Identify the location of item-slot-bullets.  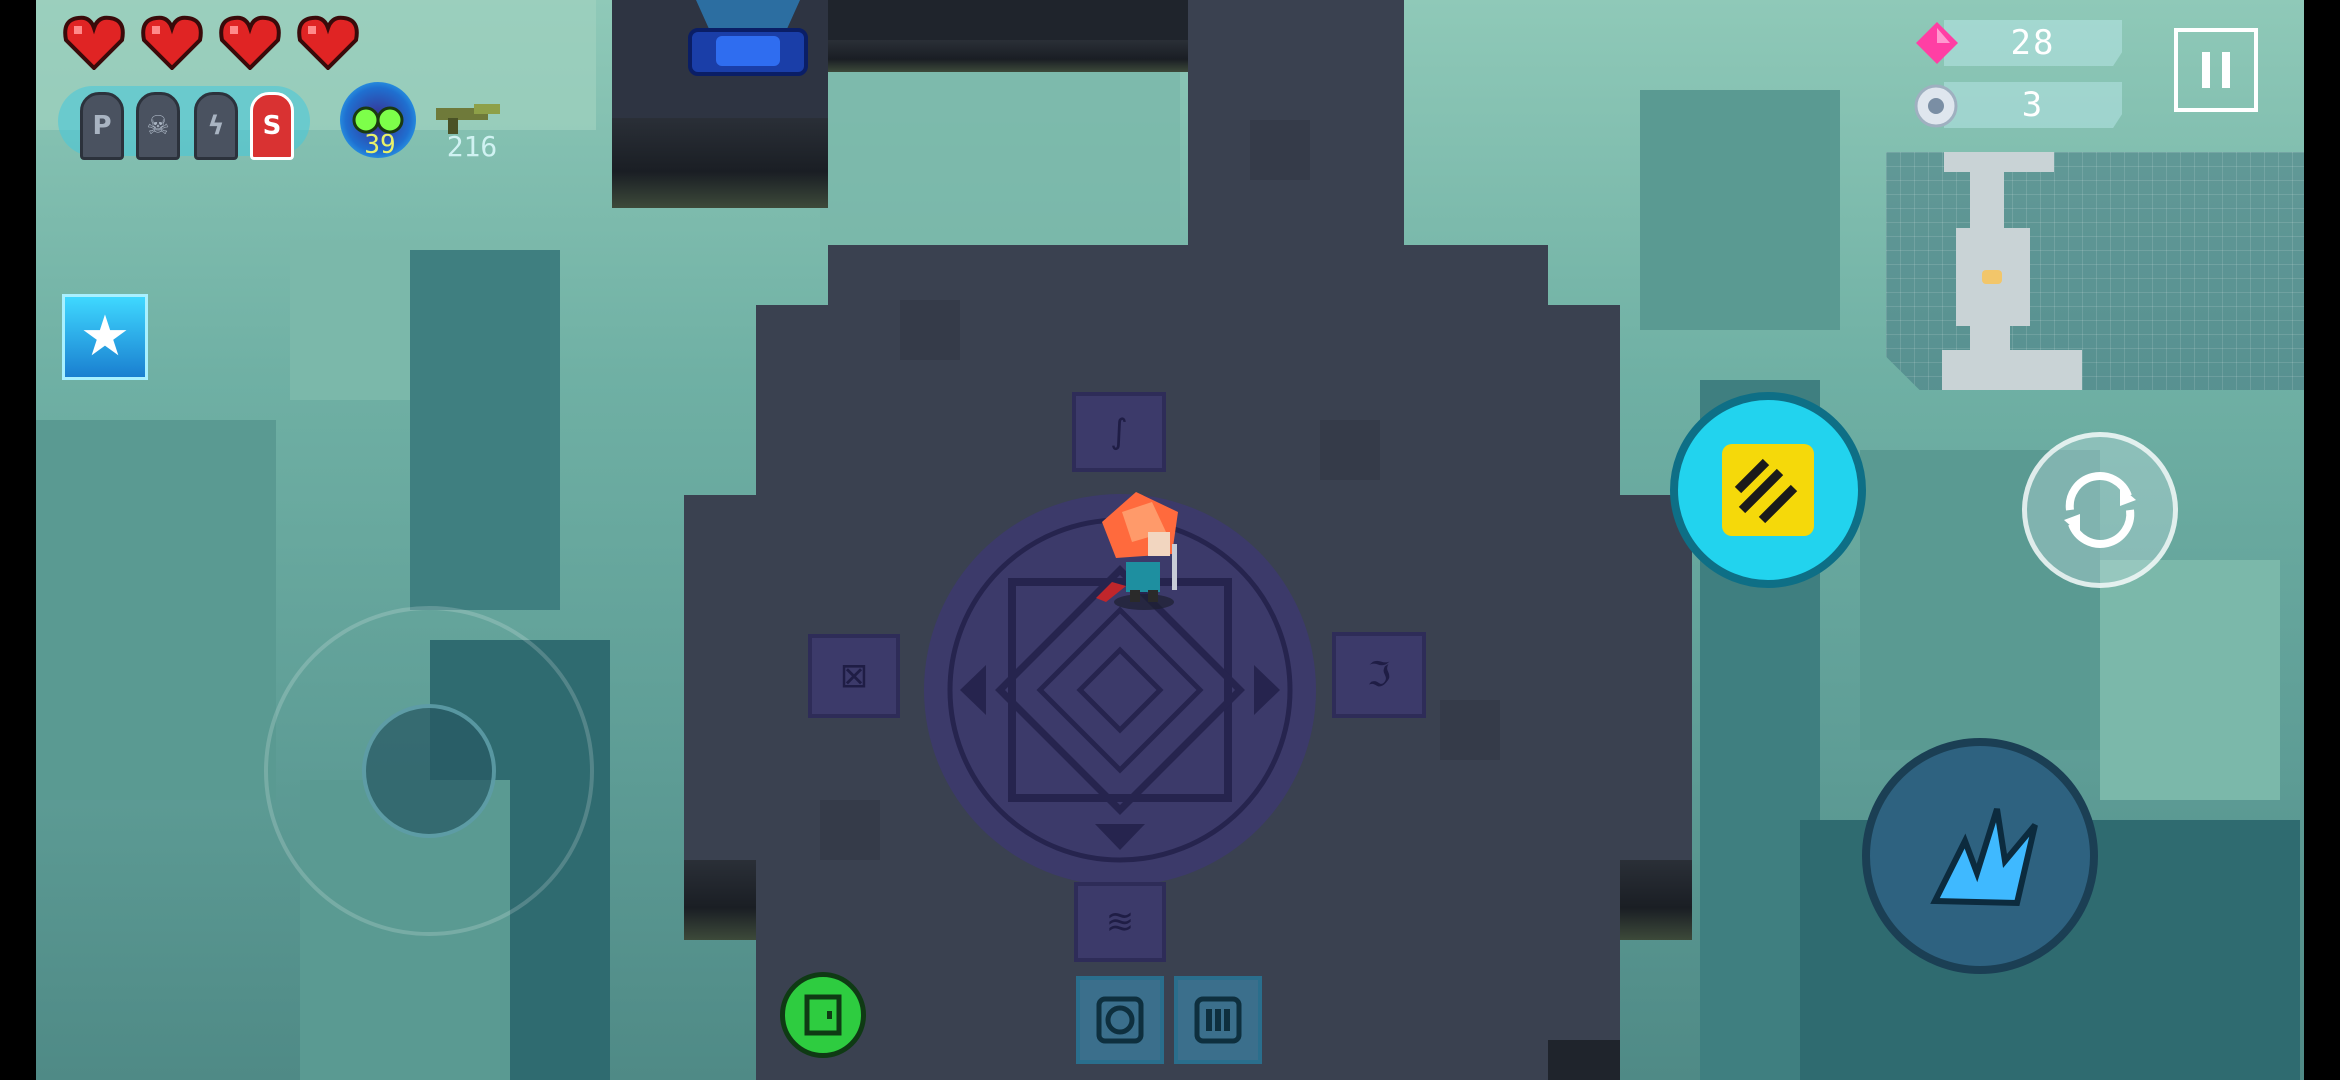
(1218, 1020).